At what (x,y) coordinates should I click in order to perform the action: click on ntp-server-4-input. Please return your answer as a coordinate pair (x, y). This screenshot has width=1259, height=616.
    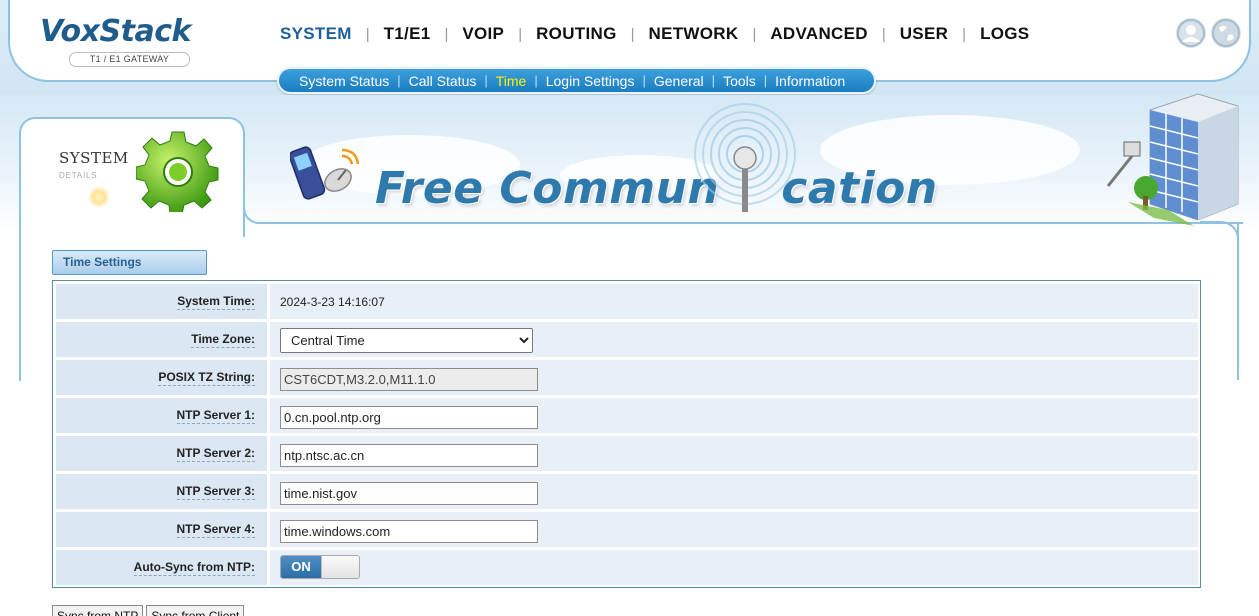
    Looking at the image, I should click on (409, 531).